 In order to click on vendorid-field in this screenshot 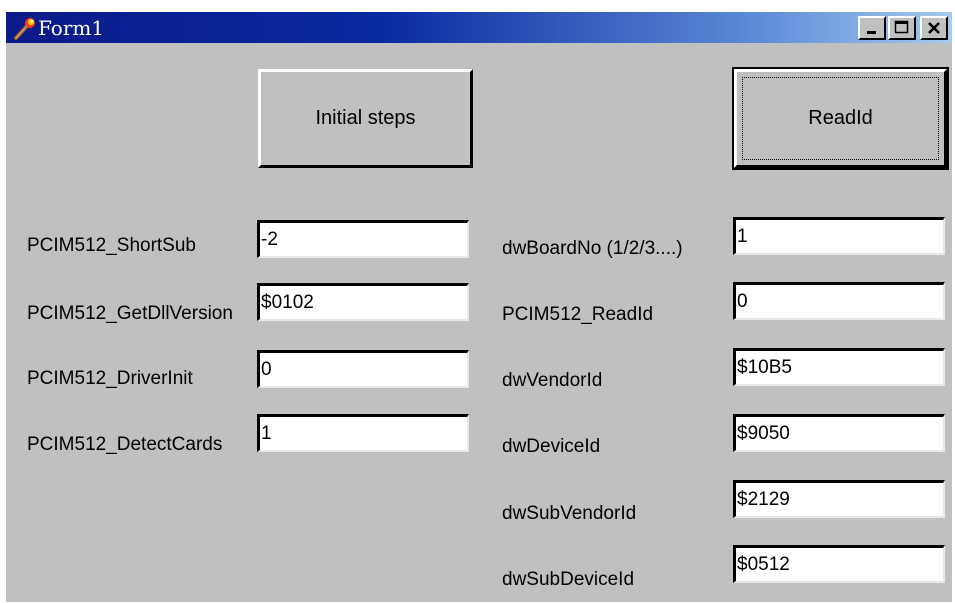, I will do `click(839, 367)`.